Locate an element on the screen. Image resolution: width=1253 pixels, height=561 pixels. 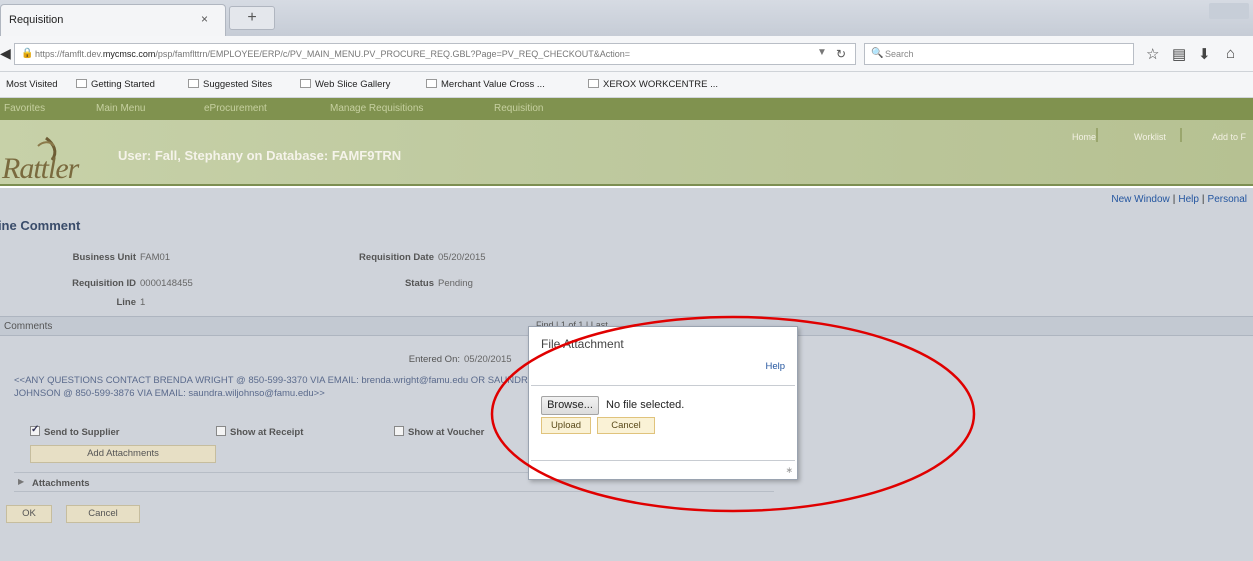
tab-title: Requisition is located at coordinates (36, 20).